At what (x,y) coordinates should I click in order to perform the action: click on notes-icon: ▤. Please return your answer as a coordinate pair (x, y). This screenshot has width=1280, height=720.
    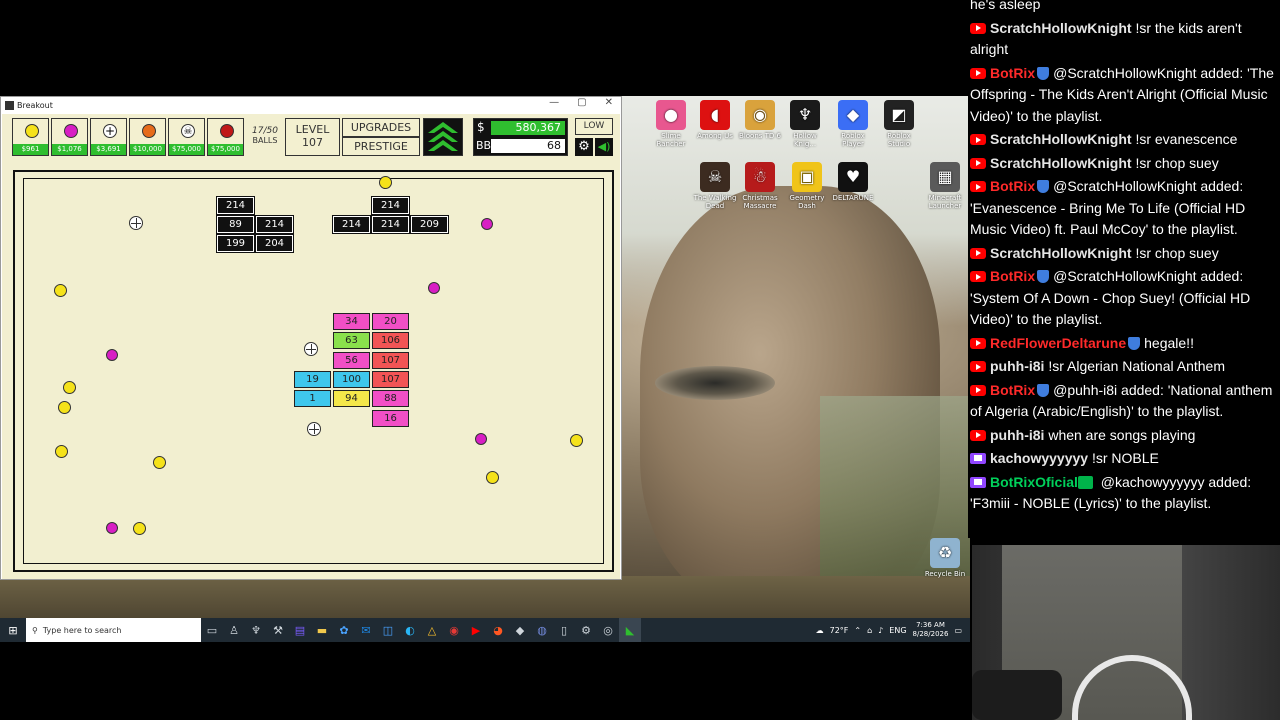
    Looking at the image, I should click on (300, 630).